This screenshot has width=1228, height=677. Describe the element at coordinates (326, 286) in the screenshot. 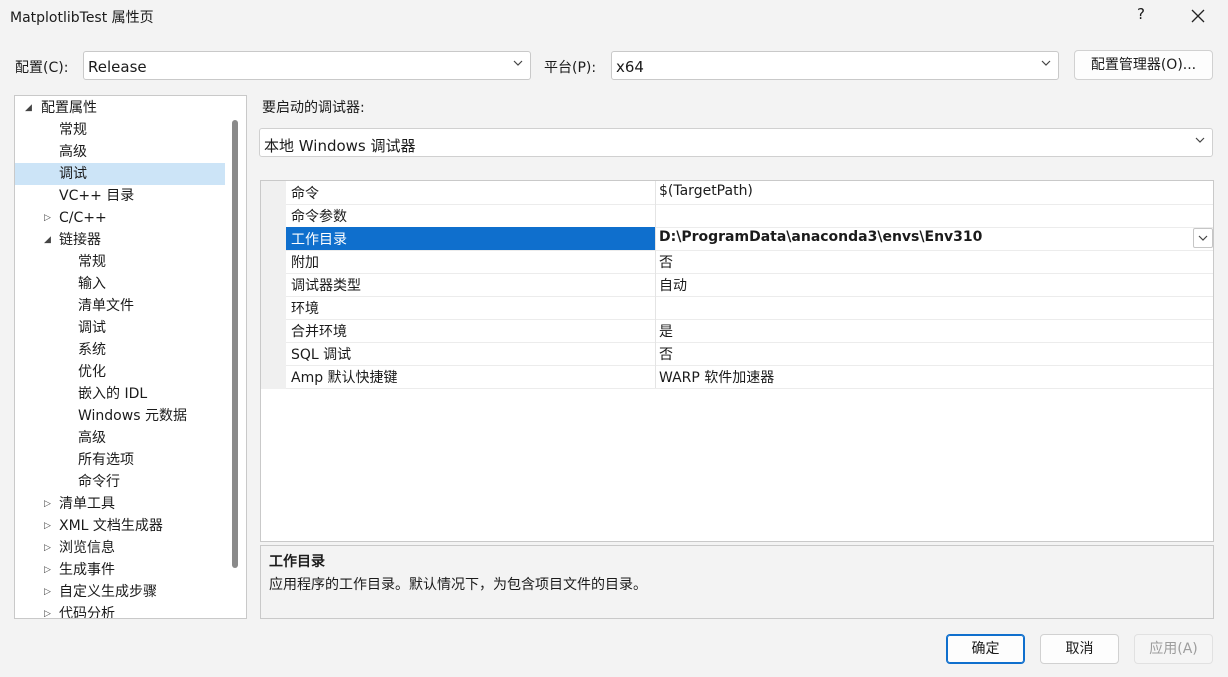

I see `property-name: 调试器类型` at that location.